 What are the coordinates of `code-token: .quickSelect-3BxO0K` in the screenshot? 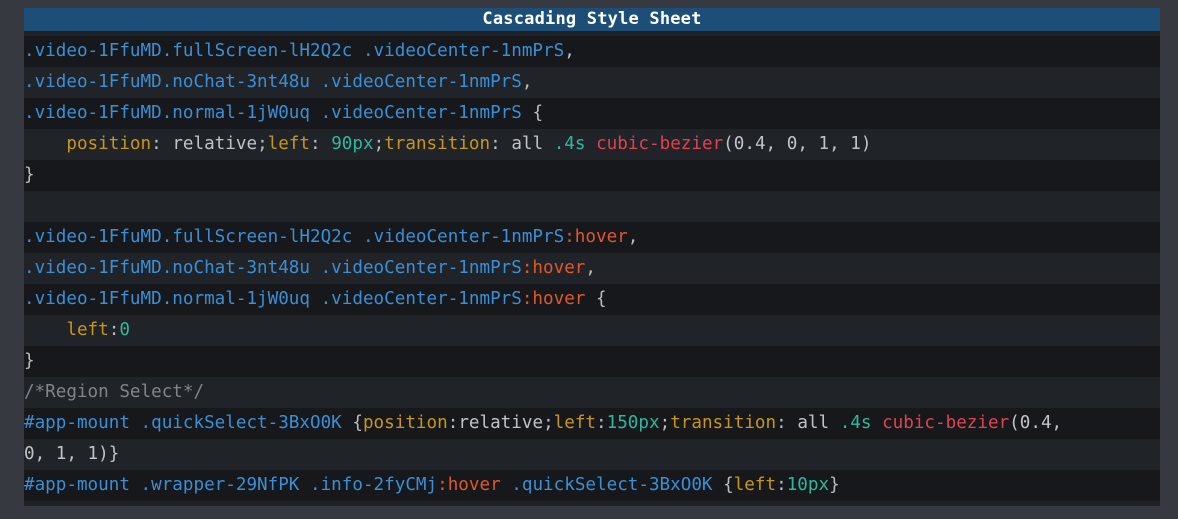 It's located at (617, 485).